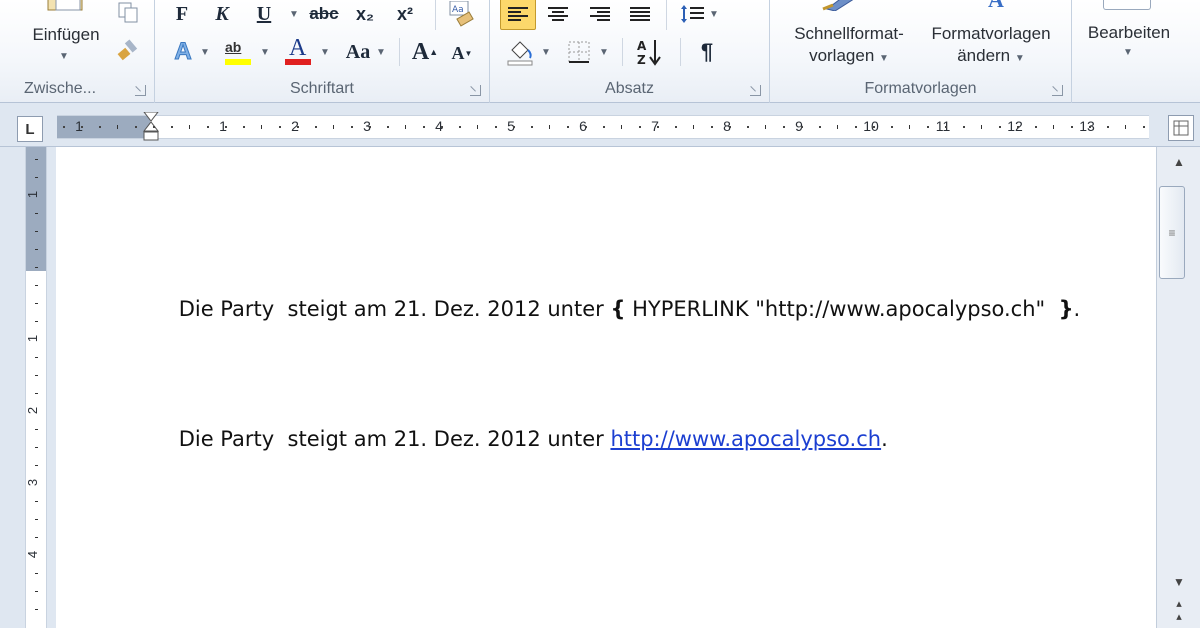 This screenshot has width=1200, height=628. What do you see at coordinates (205, 52) in the screenshot?
I see `text-effects-dropdown-icon: ▼` at bounding box center [205, 52].